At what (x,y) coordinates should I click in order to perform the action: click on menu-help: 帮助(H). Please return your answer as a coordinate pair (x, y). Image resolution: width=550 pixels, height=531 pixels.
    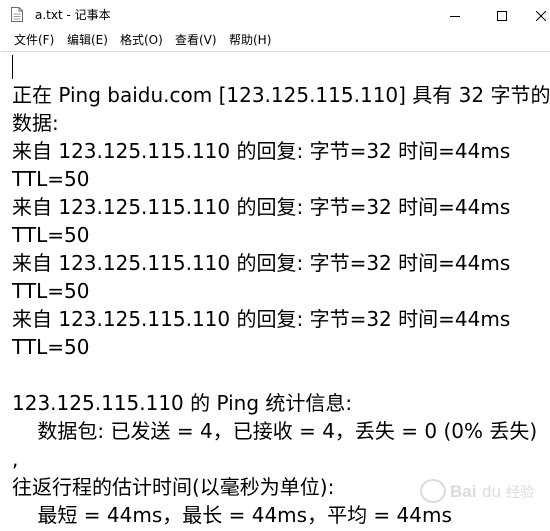
    Looking at the image, I should click on (250, 40).